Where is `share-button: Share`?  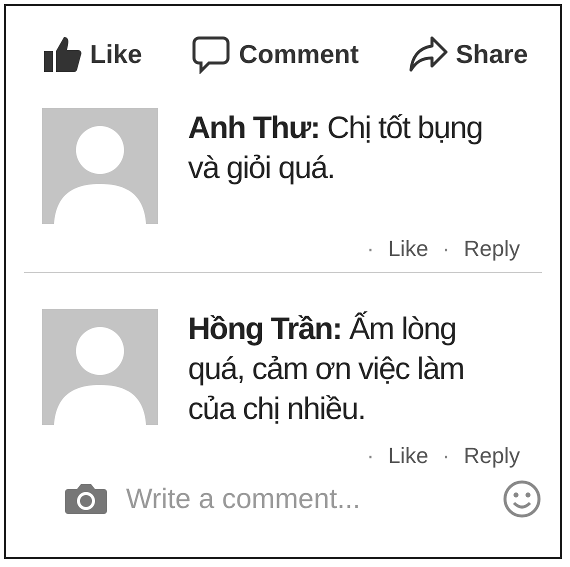 share-button: Share is located at coordinates (468, 54).